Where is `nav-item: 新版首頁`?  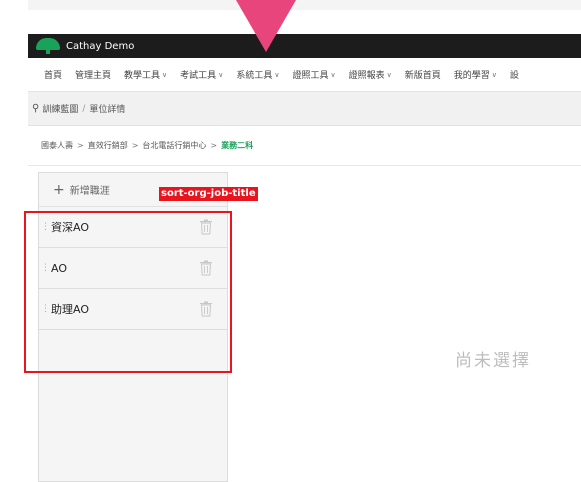
nav-item: 新版首頁 is located at coordinates (423, 74).